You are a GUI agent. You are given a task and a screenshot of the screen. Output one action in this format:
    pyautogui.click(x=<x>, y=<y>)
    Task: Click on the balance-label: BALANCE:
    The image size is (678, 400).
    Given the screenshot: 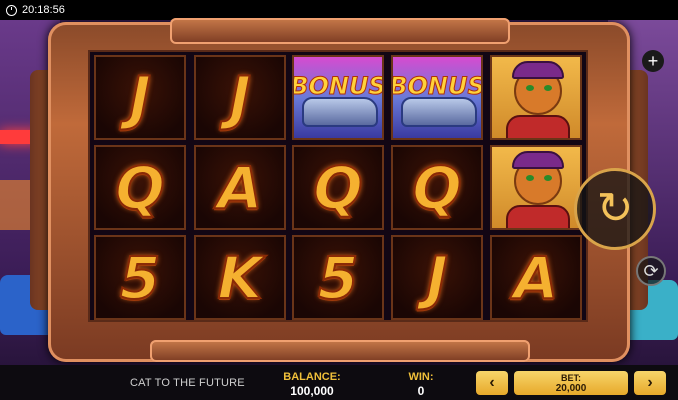 What is the action you would take?
    pyautogui.click(x=312, y=377)
    